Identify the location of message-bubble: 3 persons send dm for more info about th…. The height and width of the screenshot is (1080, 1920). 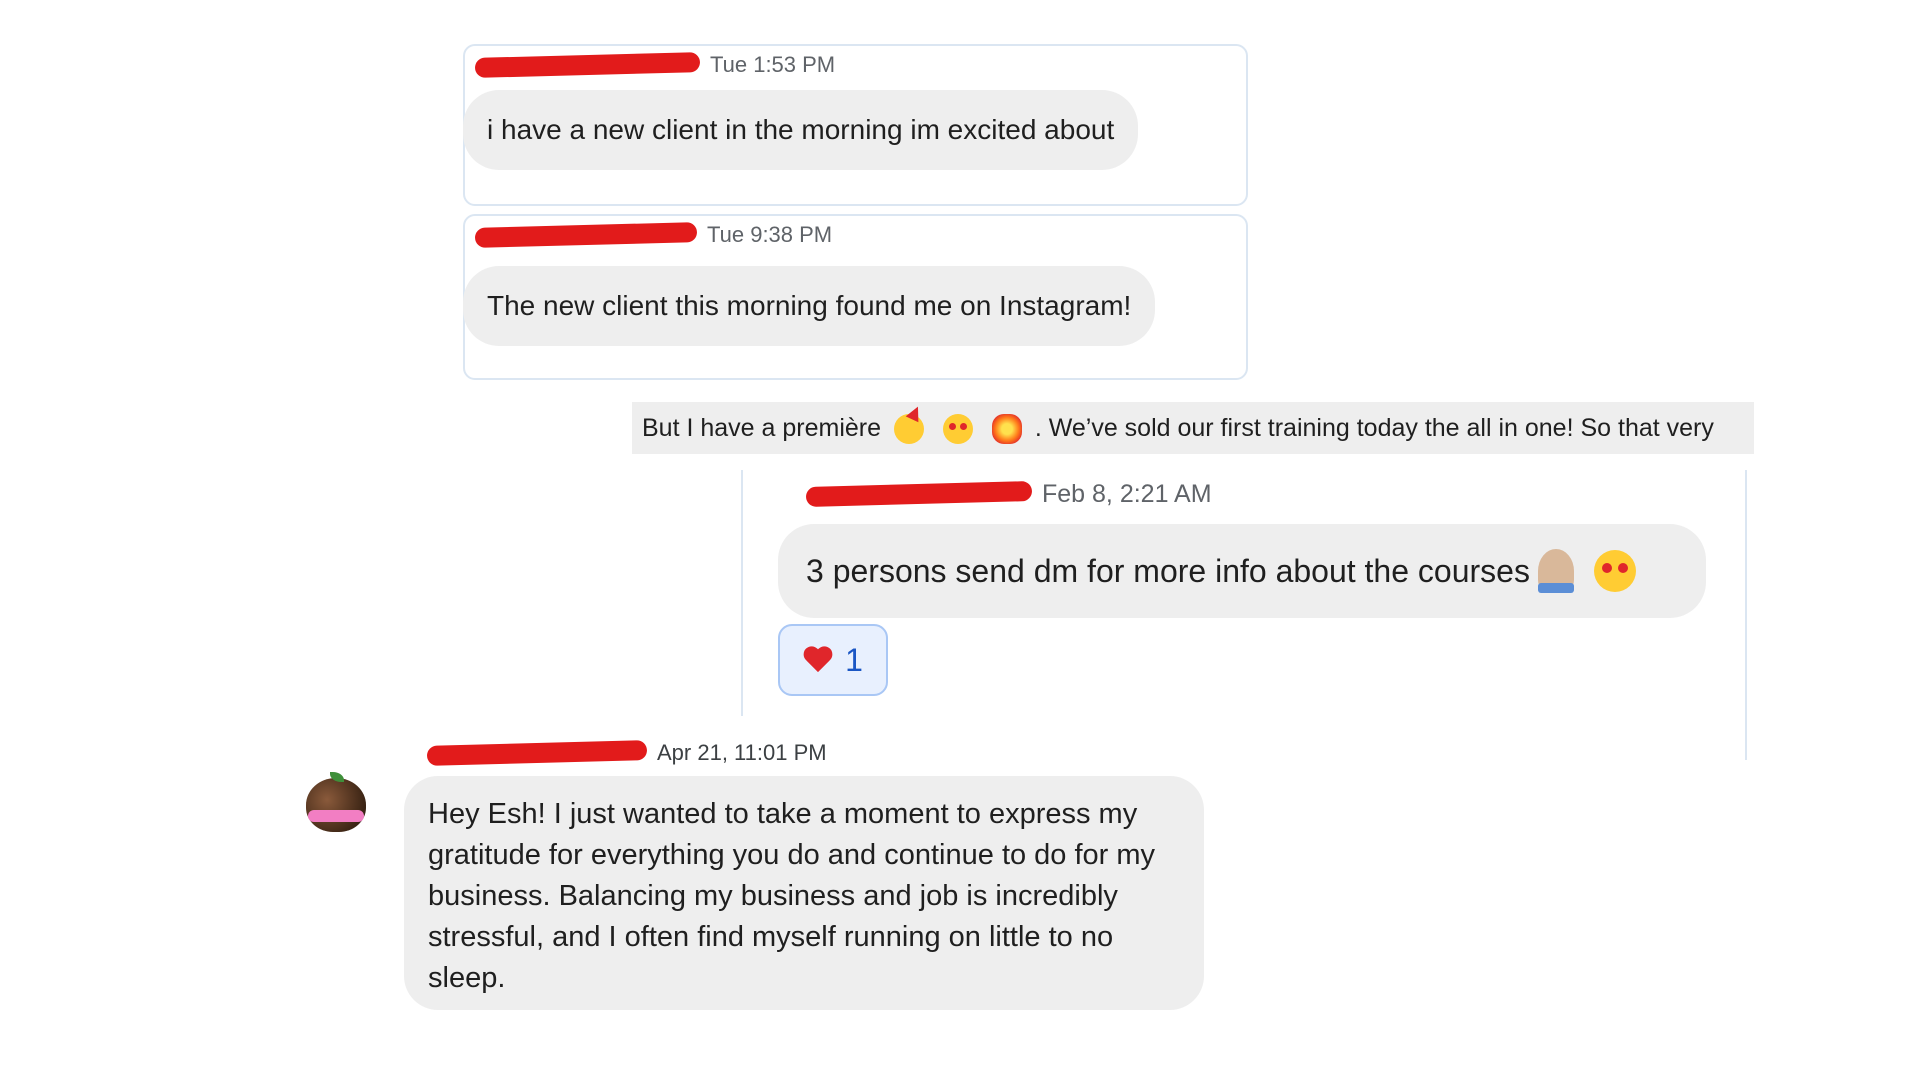
(1242, 571).